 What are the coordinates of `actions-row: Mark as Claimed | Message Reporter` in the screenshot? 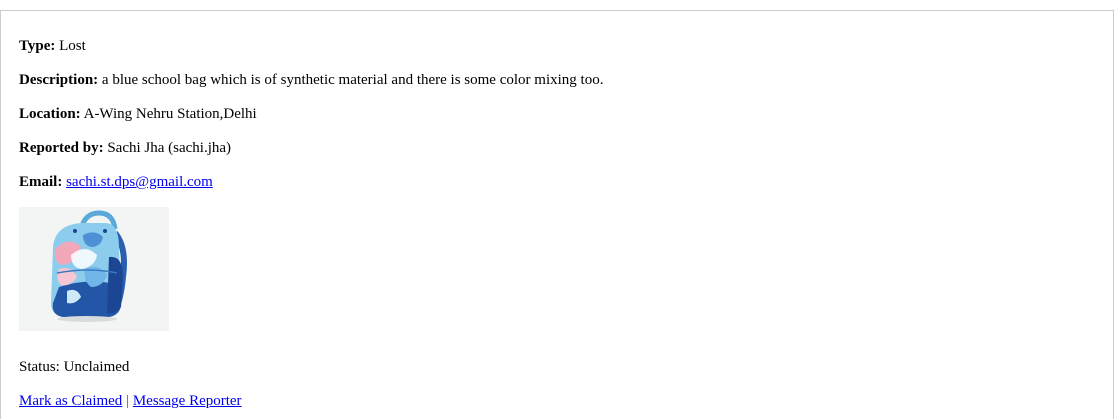 It's located at (130, 401).